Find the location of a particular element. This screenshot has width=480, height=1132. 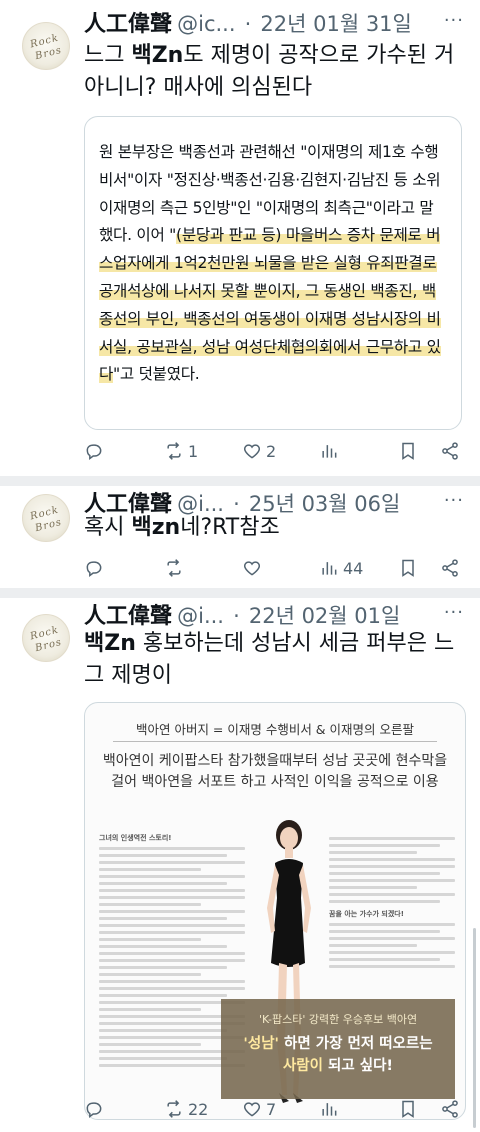

retweet-count: 22 is located at coordinates (198, 1109).